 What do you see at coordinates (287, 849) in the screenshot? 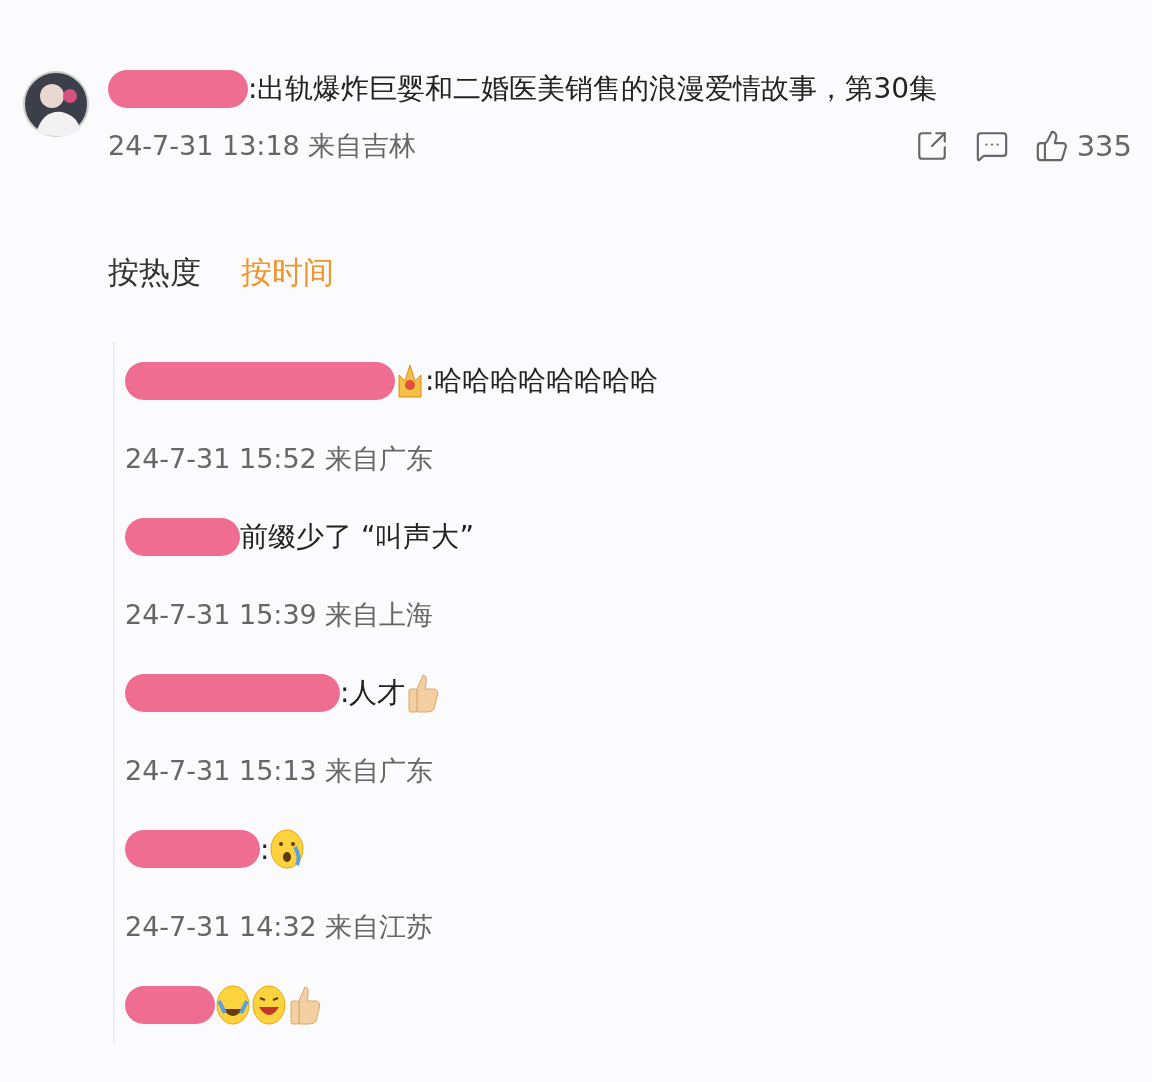
I see `crying-face-icon` at bounding box center [287, 849].